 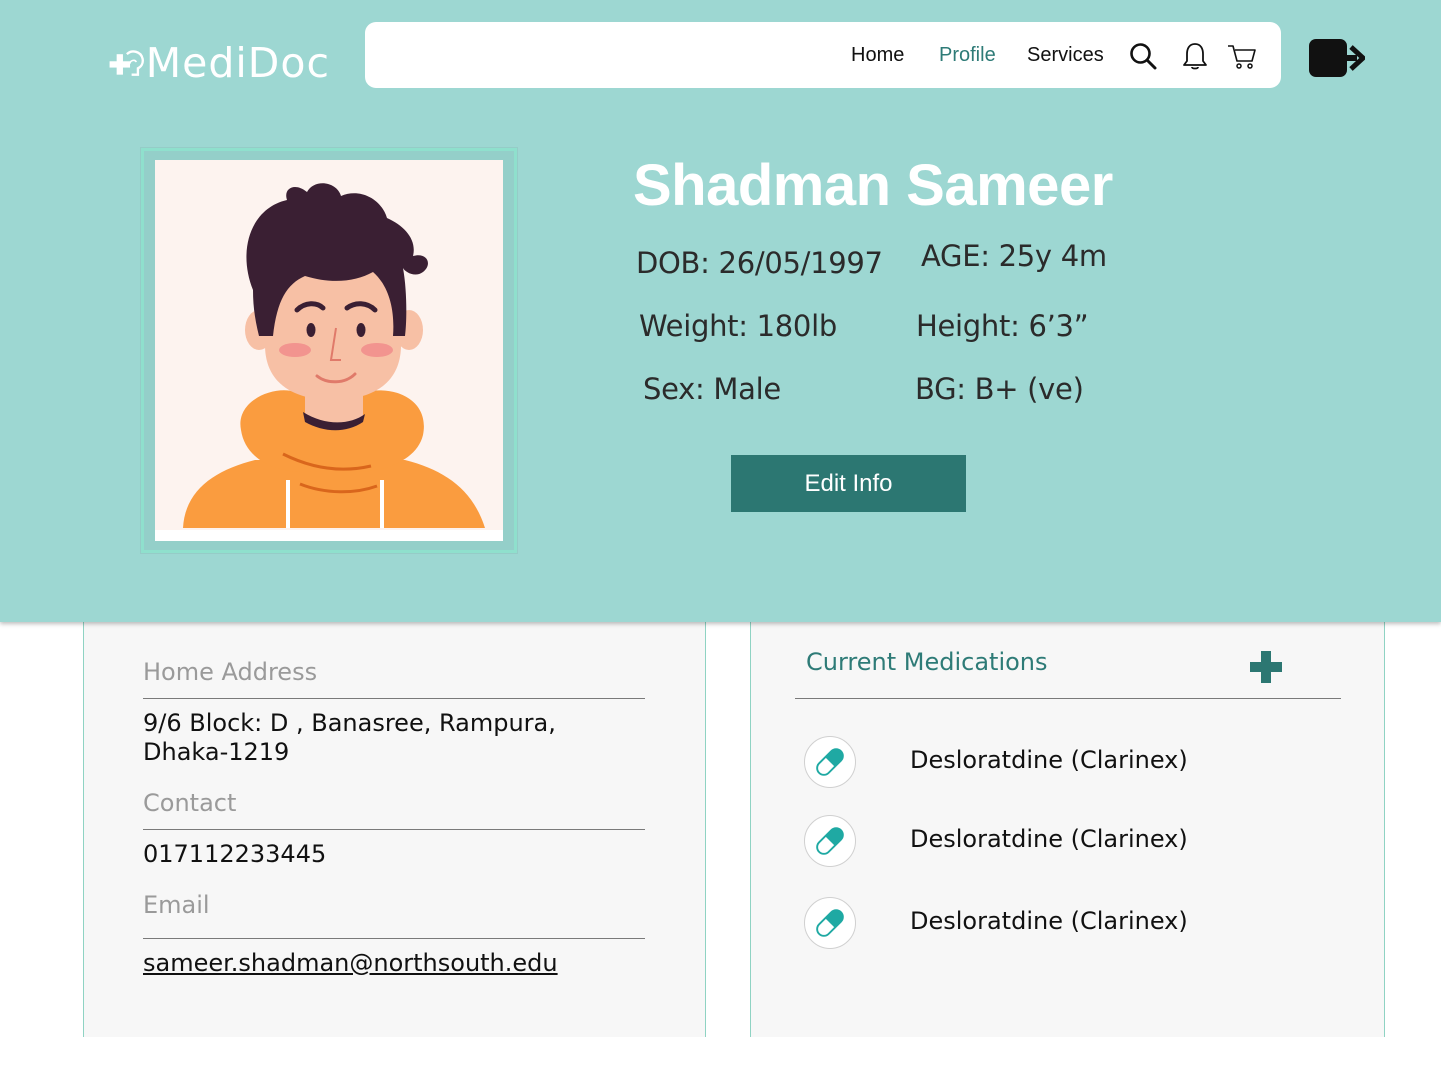 I want to click on weight-text: Weight: 180lb, so click(x=738, y=326).